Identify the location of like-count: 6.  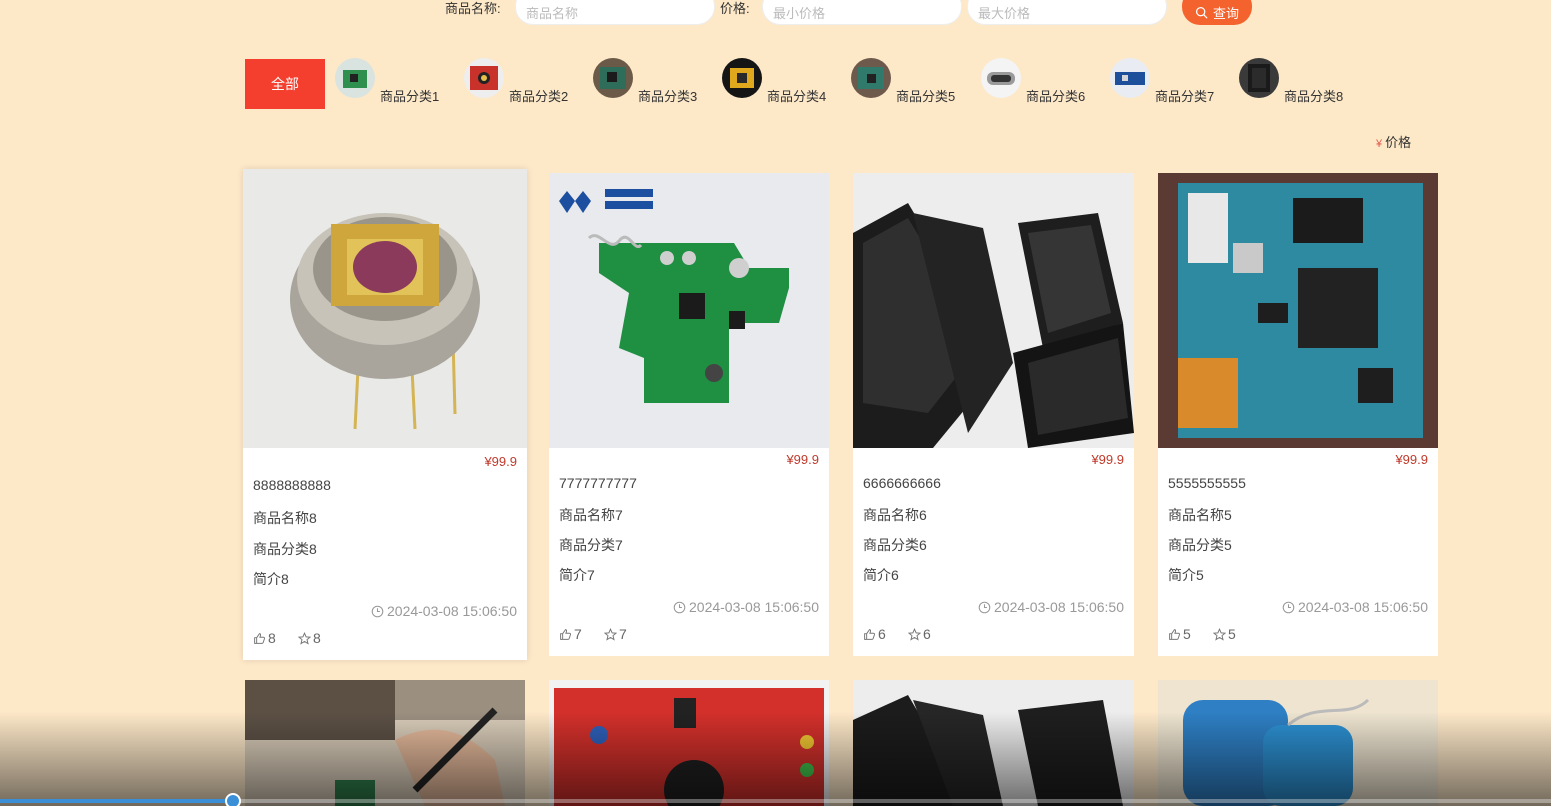
(874, 634).